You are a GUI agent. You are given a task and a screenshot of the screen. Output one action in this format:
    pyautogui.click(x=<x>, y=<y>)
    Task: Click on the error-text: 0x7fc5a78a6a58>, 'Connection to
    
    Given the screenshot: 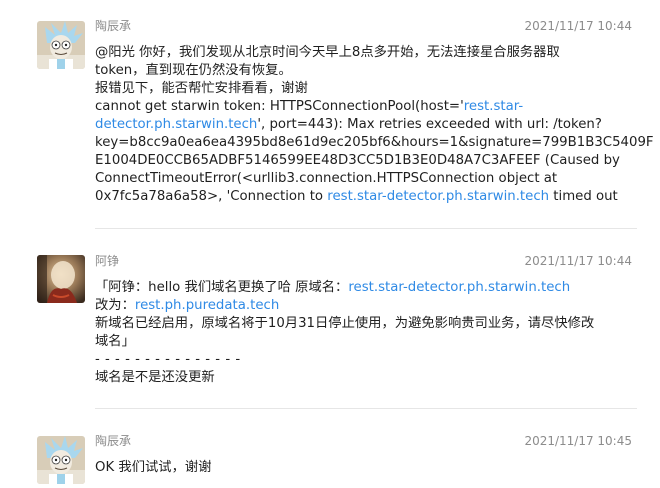 What is the action you would take?
    pyautogui.click(x=211, y=196)
    